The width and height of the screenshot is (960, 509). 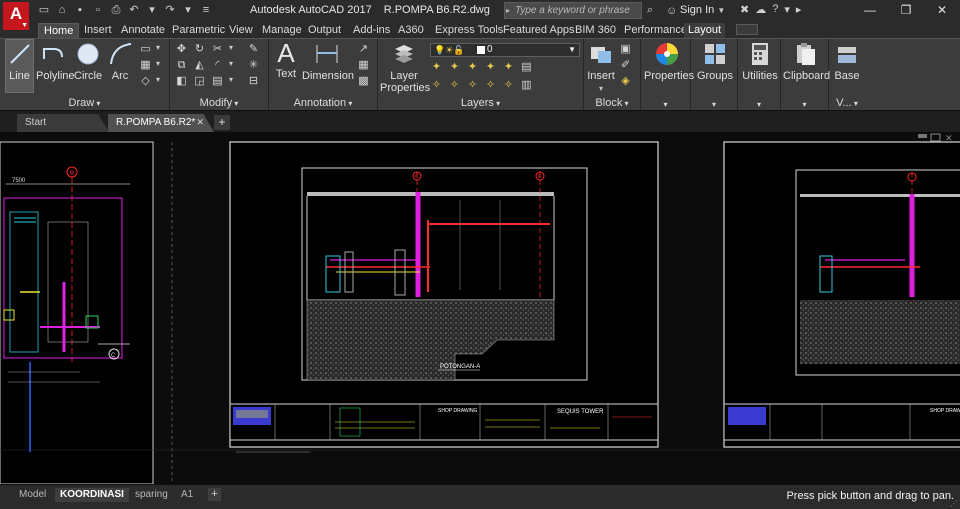 I want to click on redo-icon: ↷, so click(x=170, y=10).